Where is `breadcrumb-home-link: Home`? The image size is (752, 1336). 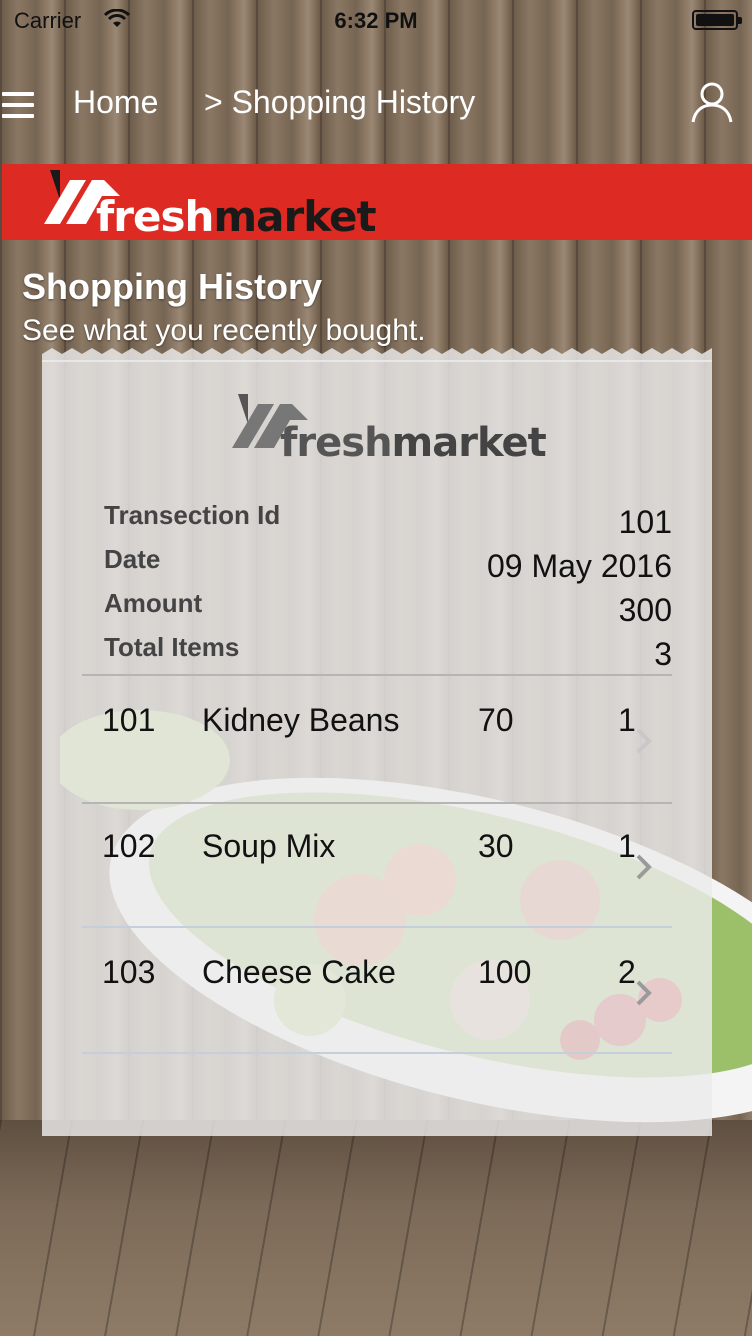 breadcrumb-home-link: Home is located at coordinates (115, 102).